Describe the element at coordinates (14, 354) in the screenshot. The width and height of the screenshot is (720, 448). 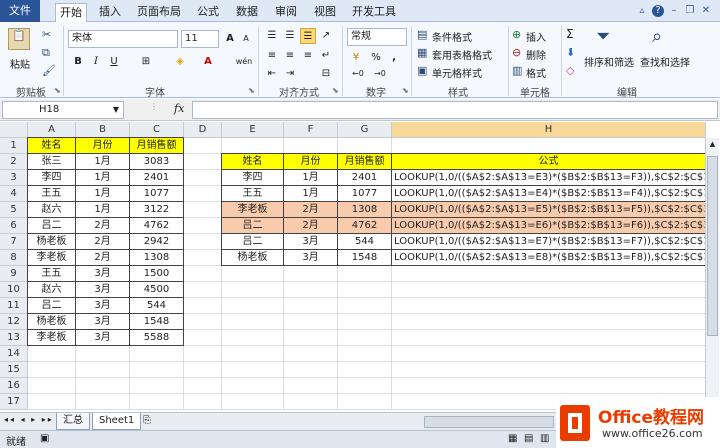
I see `row-header-14: 14` at that location.